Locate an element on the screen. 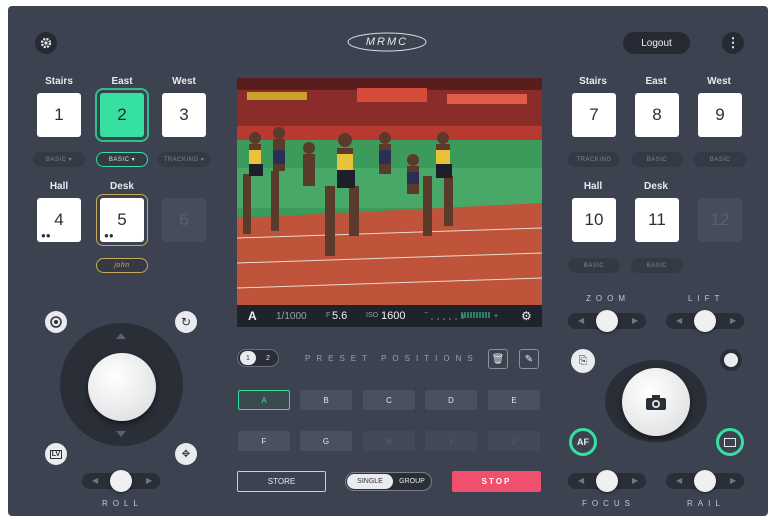 The image size is (773, 520). cam-2-mode-dropdown: BASIC ▾ is located at coordinates (122, 159).